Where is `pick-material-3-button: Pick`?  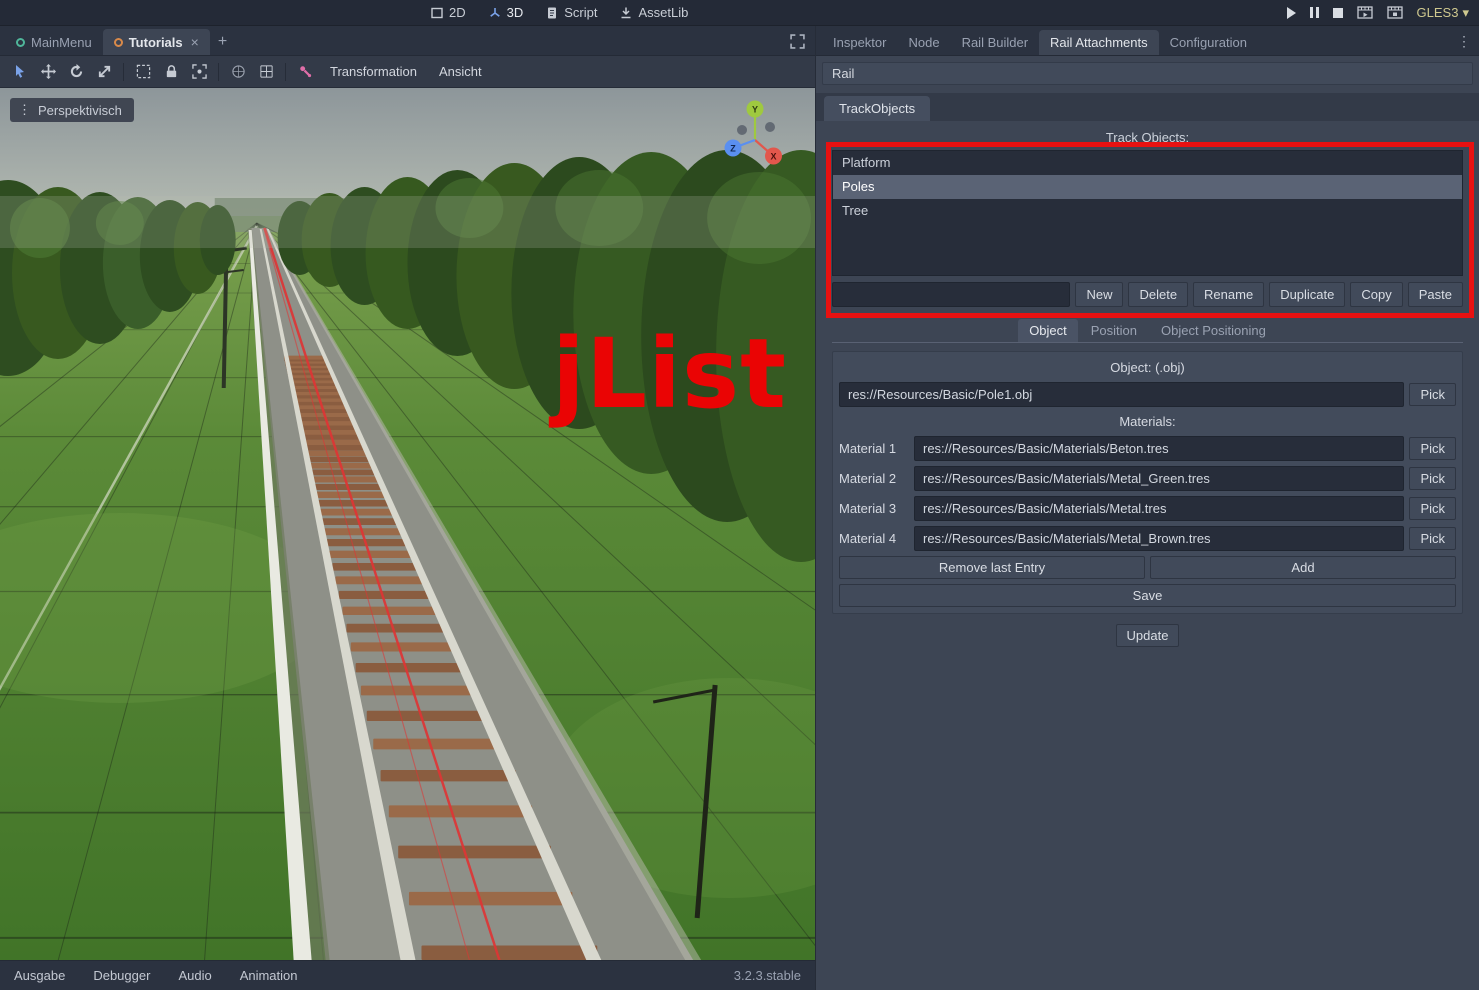 pick-material-3-button: Pick is located at coordinates (1432, 508).